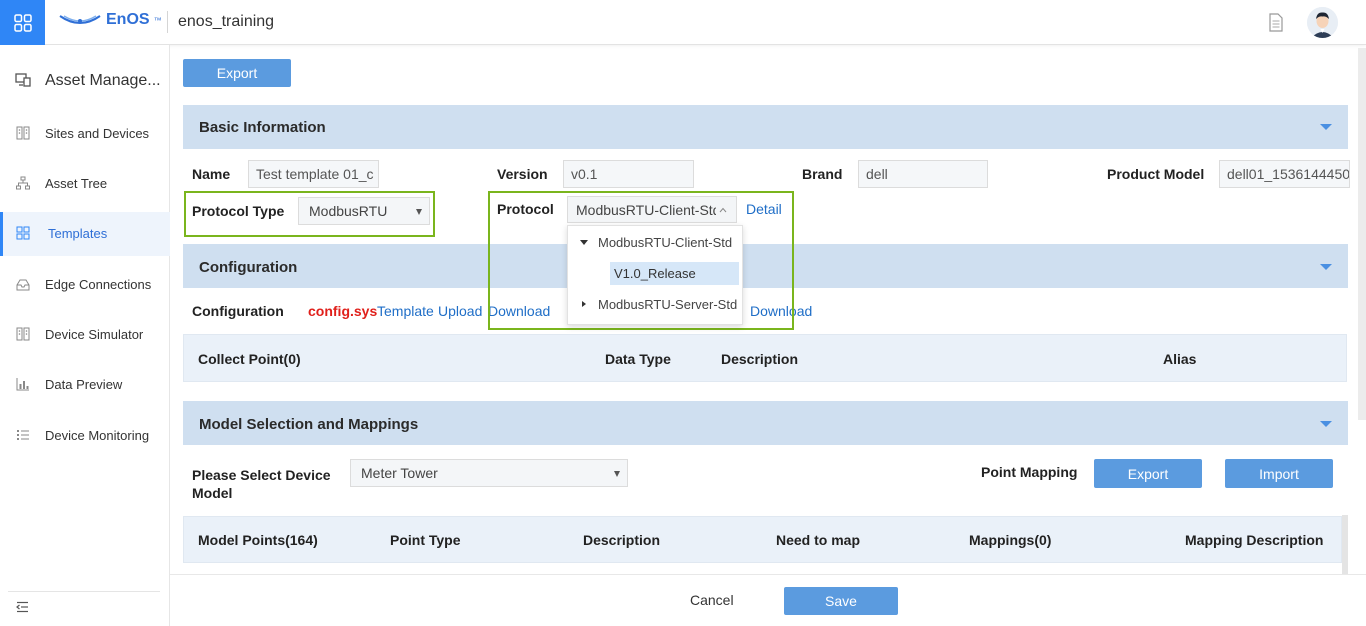 This screenshot has height=626, width=1366. Describe the element at coordinates (249, 359) in the screenshot. I see `column-header: Collect Point(0)` at that location.